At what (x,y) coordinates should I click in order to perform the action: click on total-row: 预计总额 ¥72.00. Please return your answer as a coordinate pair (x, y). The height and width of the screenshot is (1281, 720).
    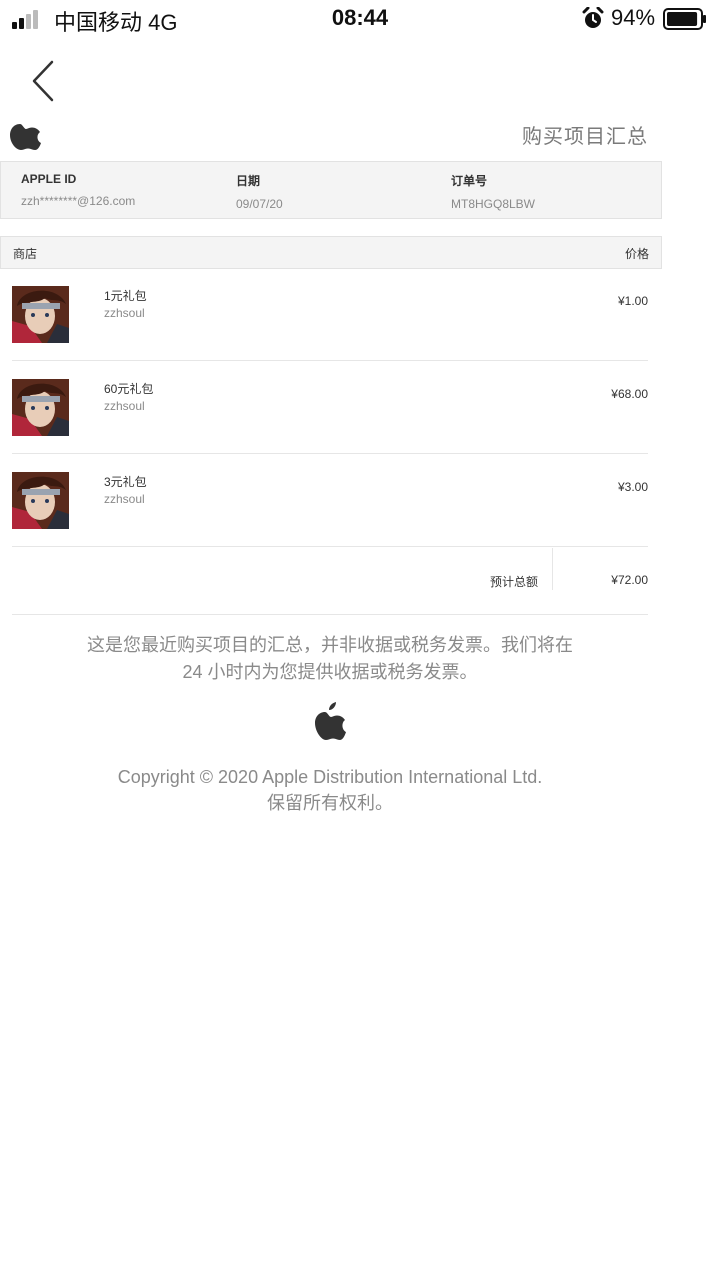
    Looking at the image, I should click on (330, 581).